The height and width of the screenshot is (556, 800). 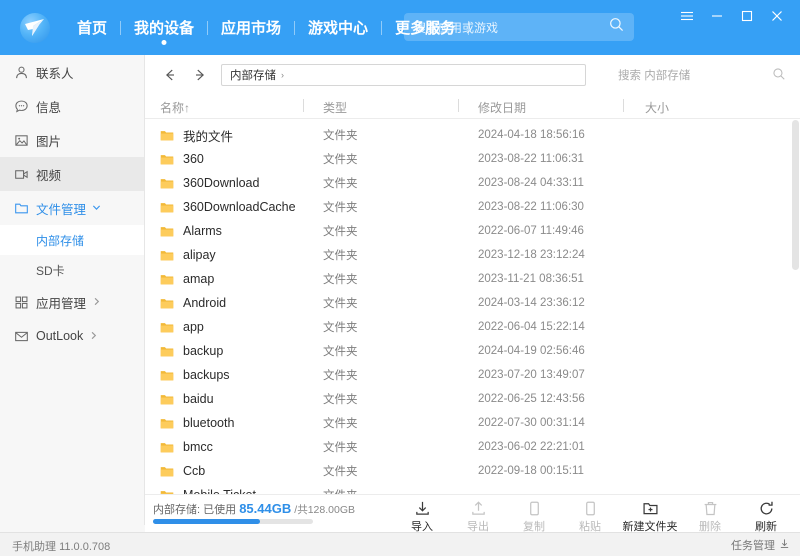 What do you see at coordinates (472, 471) in the screenshot?
I see `table-row: Ccb 文件夹 2022-09-18 00:15:11` at bounding box center [472, 471].